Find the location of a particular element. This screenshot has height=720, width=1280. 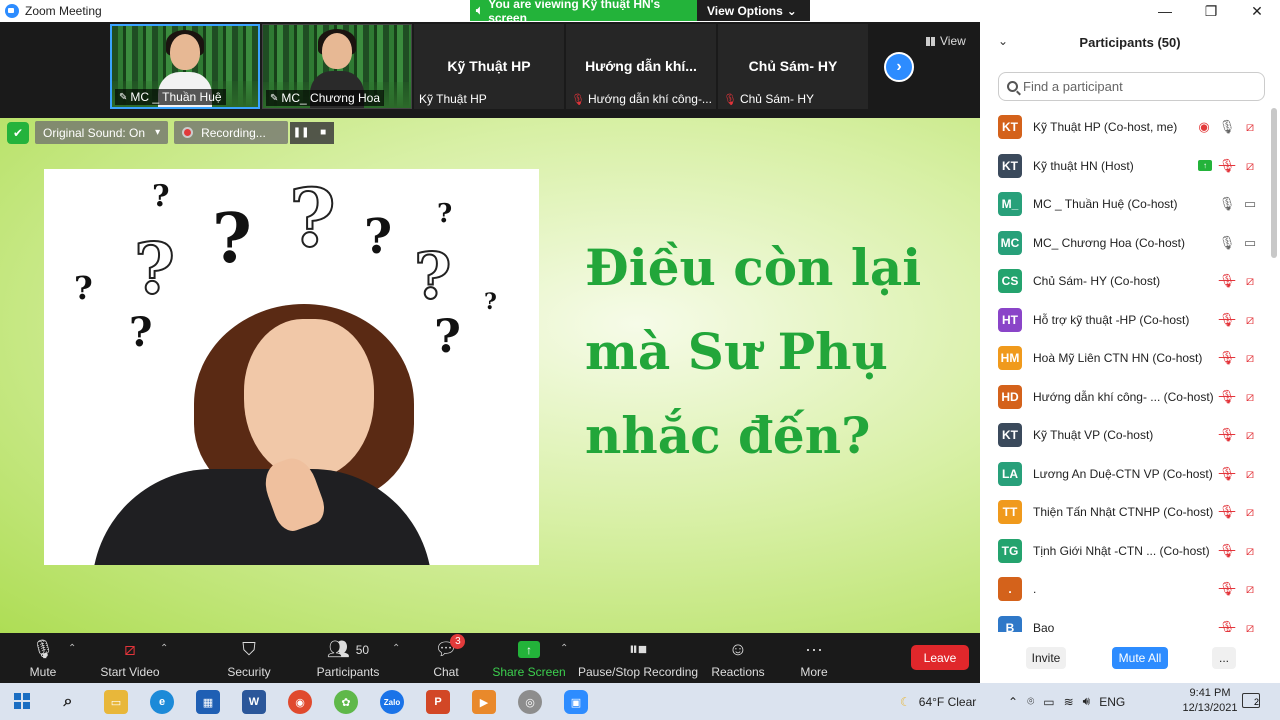

view-button: View is located at coordinates (946, 41).